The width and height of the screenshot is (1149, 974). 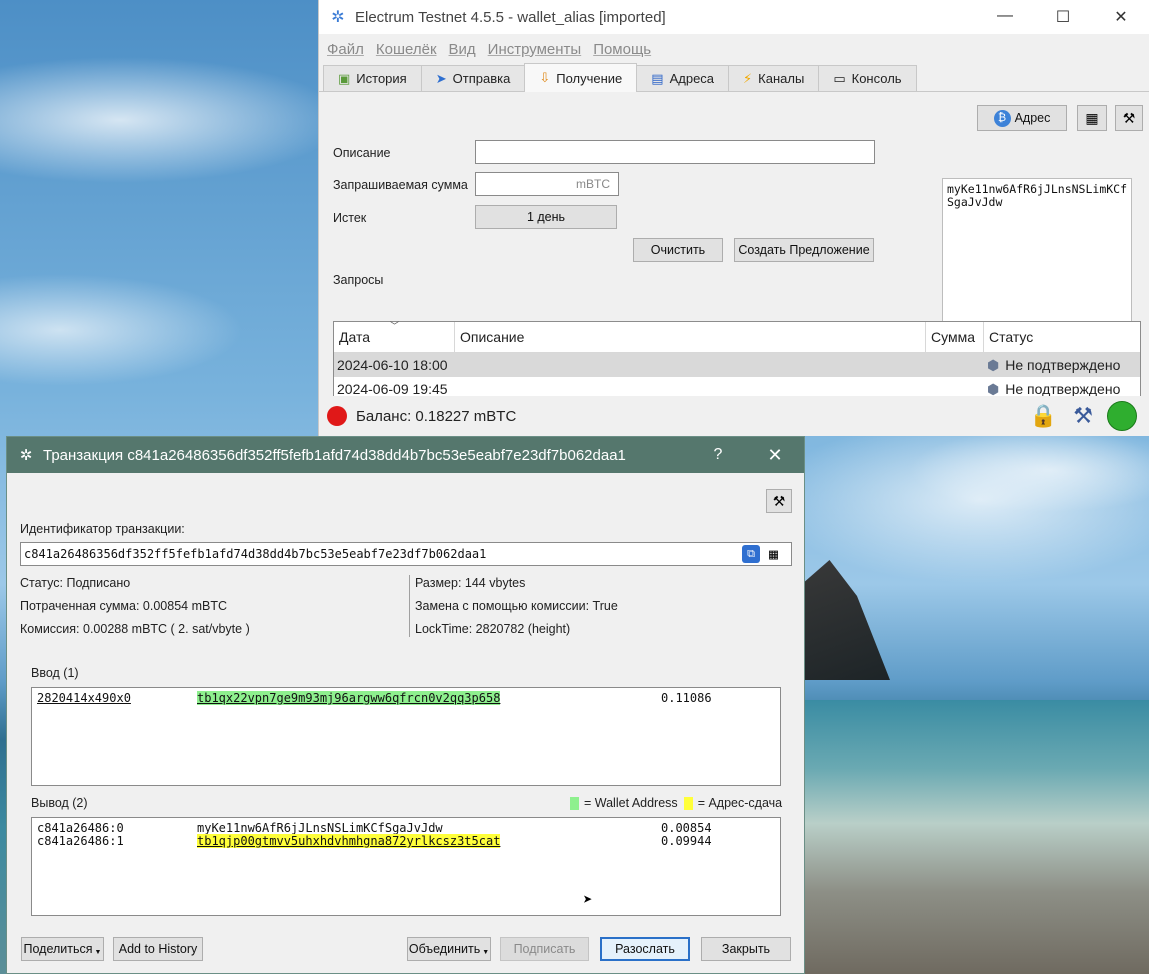 I want to click on tab-receive-label: Получение, so click(x=589, y=78).